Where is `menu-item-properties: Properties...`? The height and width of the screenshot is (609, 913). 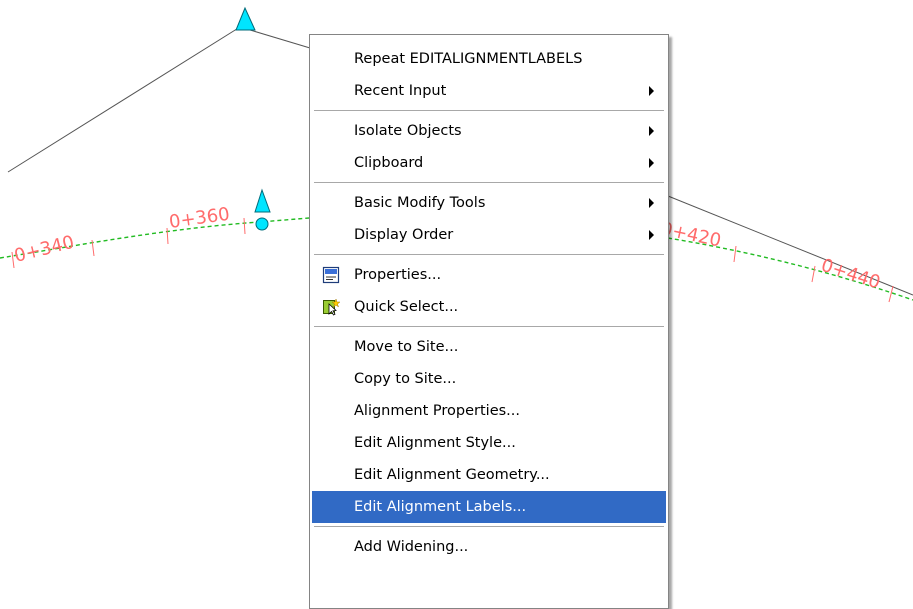
menu-item-properties: Properties... is located at coordinates (489, 275).